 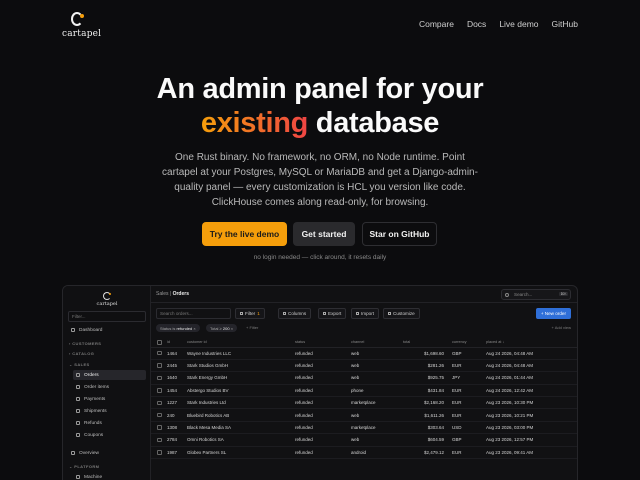 What do you see at coordinates (250, 313) in the screenshot?
I see `filter-button: Filter 1` at bounding box center [250, 313].